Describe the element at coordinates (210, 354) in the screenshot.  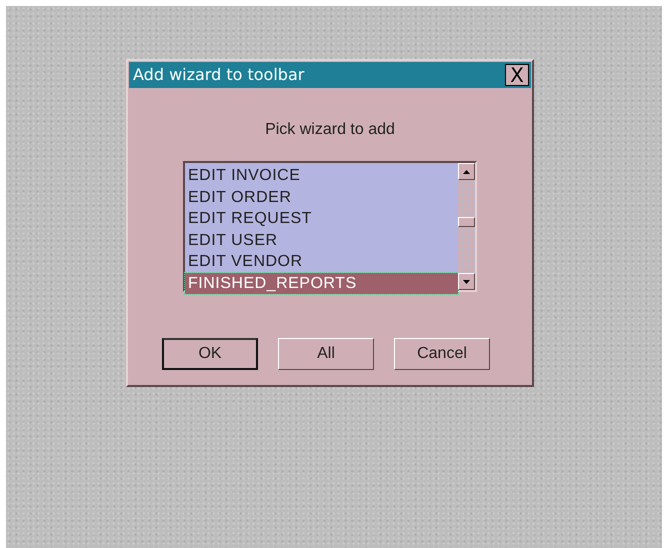
I see `dialog-button: OK` at that location.